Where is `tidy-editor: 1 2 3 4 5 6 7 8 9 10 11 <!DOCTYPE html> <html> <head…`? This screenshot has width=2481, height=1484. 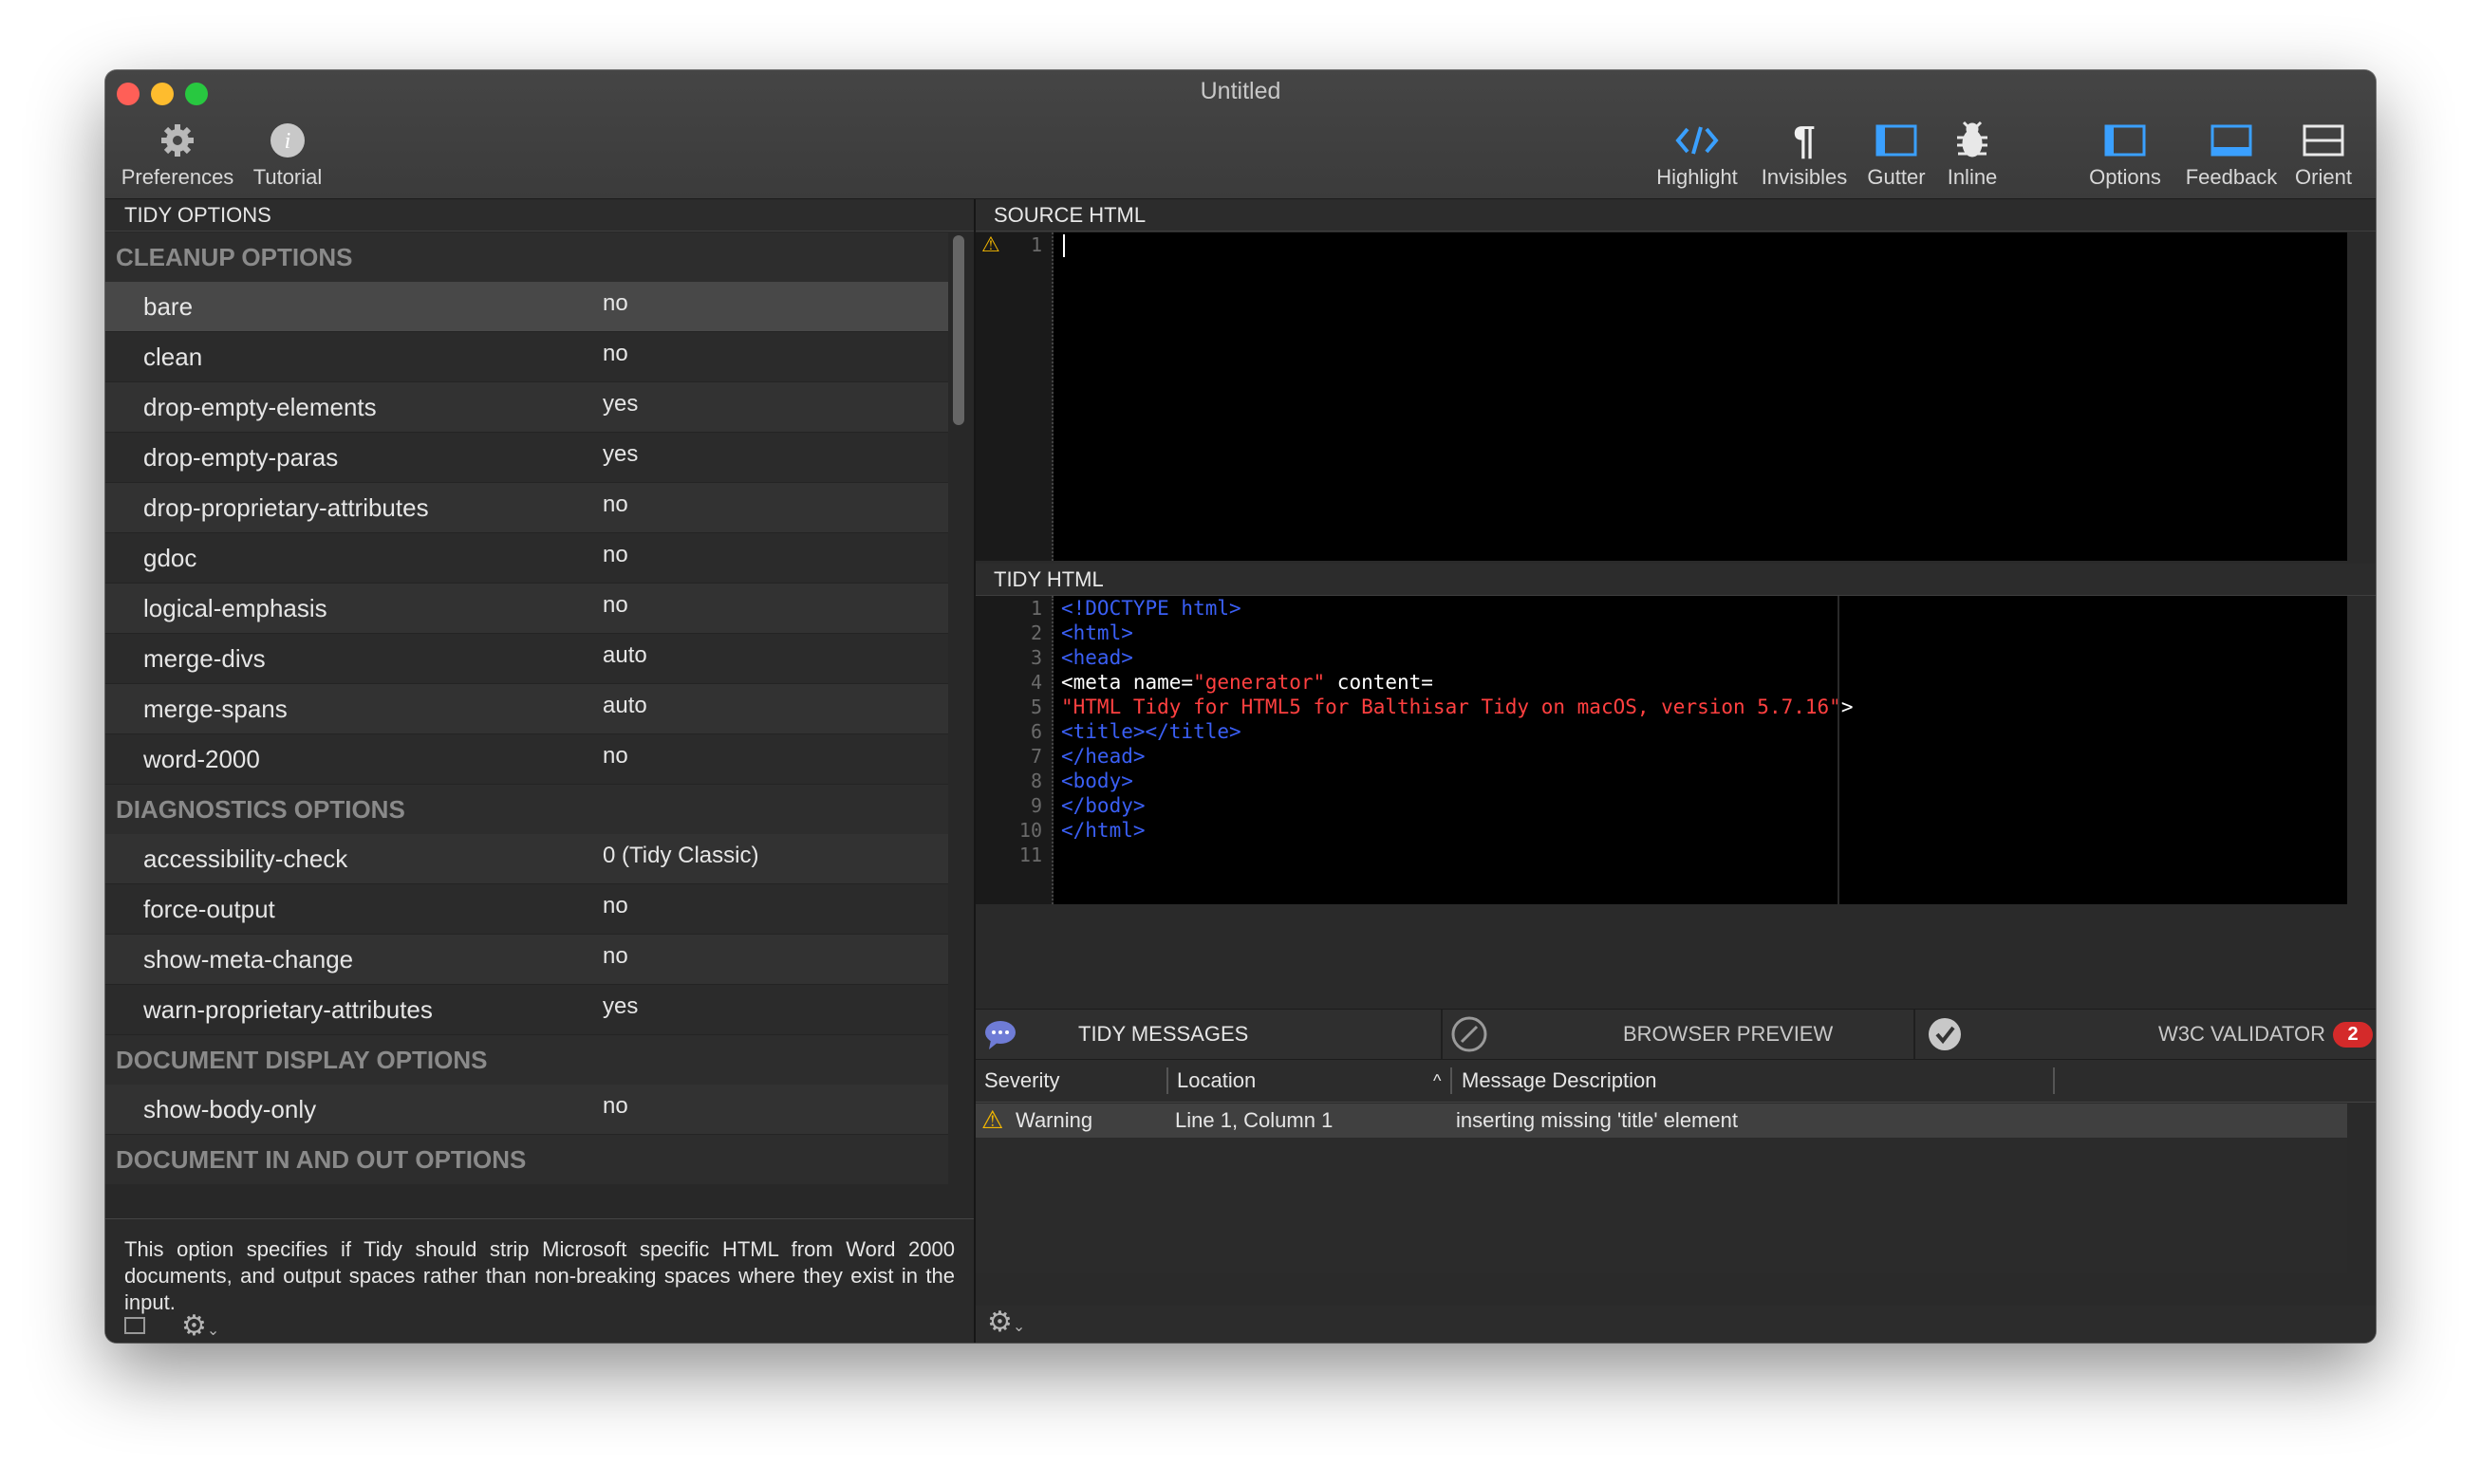 tidy-editor: 1 2 3 4 5 6 7 8 9 10 11 <!DOCTYPE html> <html> <head… is located at coordinates (1661, 750).